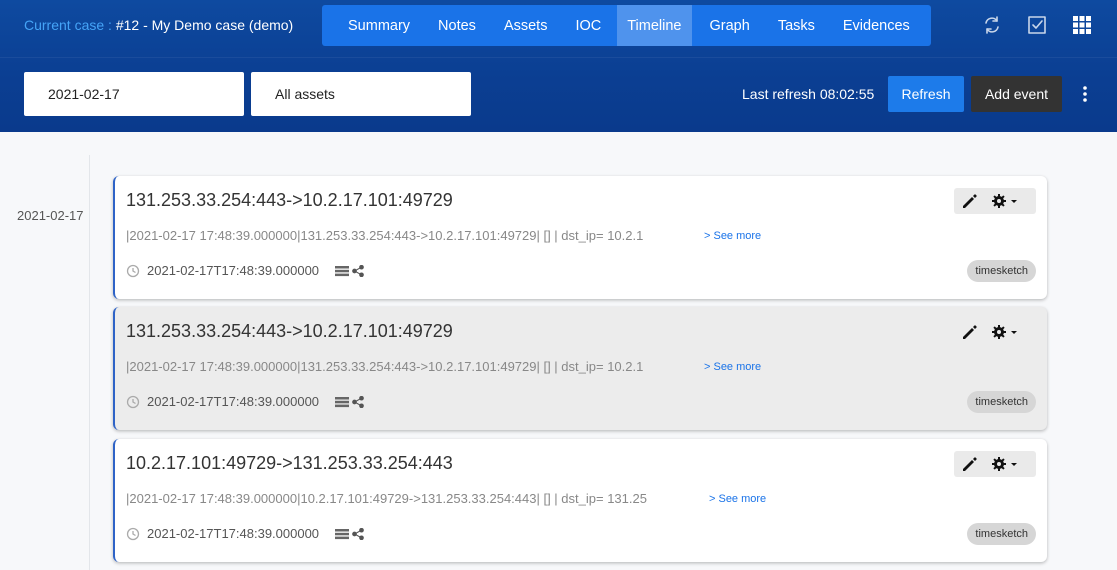  What do you see at coordinates (457, 25) in the screenshot?
I see `tab-notes: Notes` at bounding box center [457, 25].